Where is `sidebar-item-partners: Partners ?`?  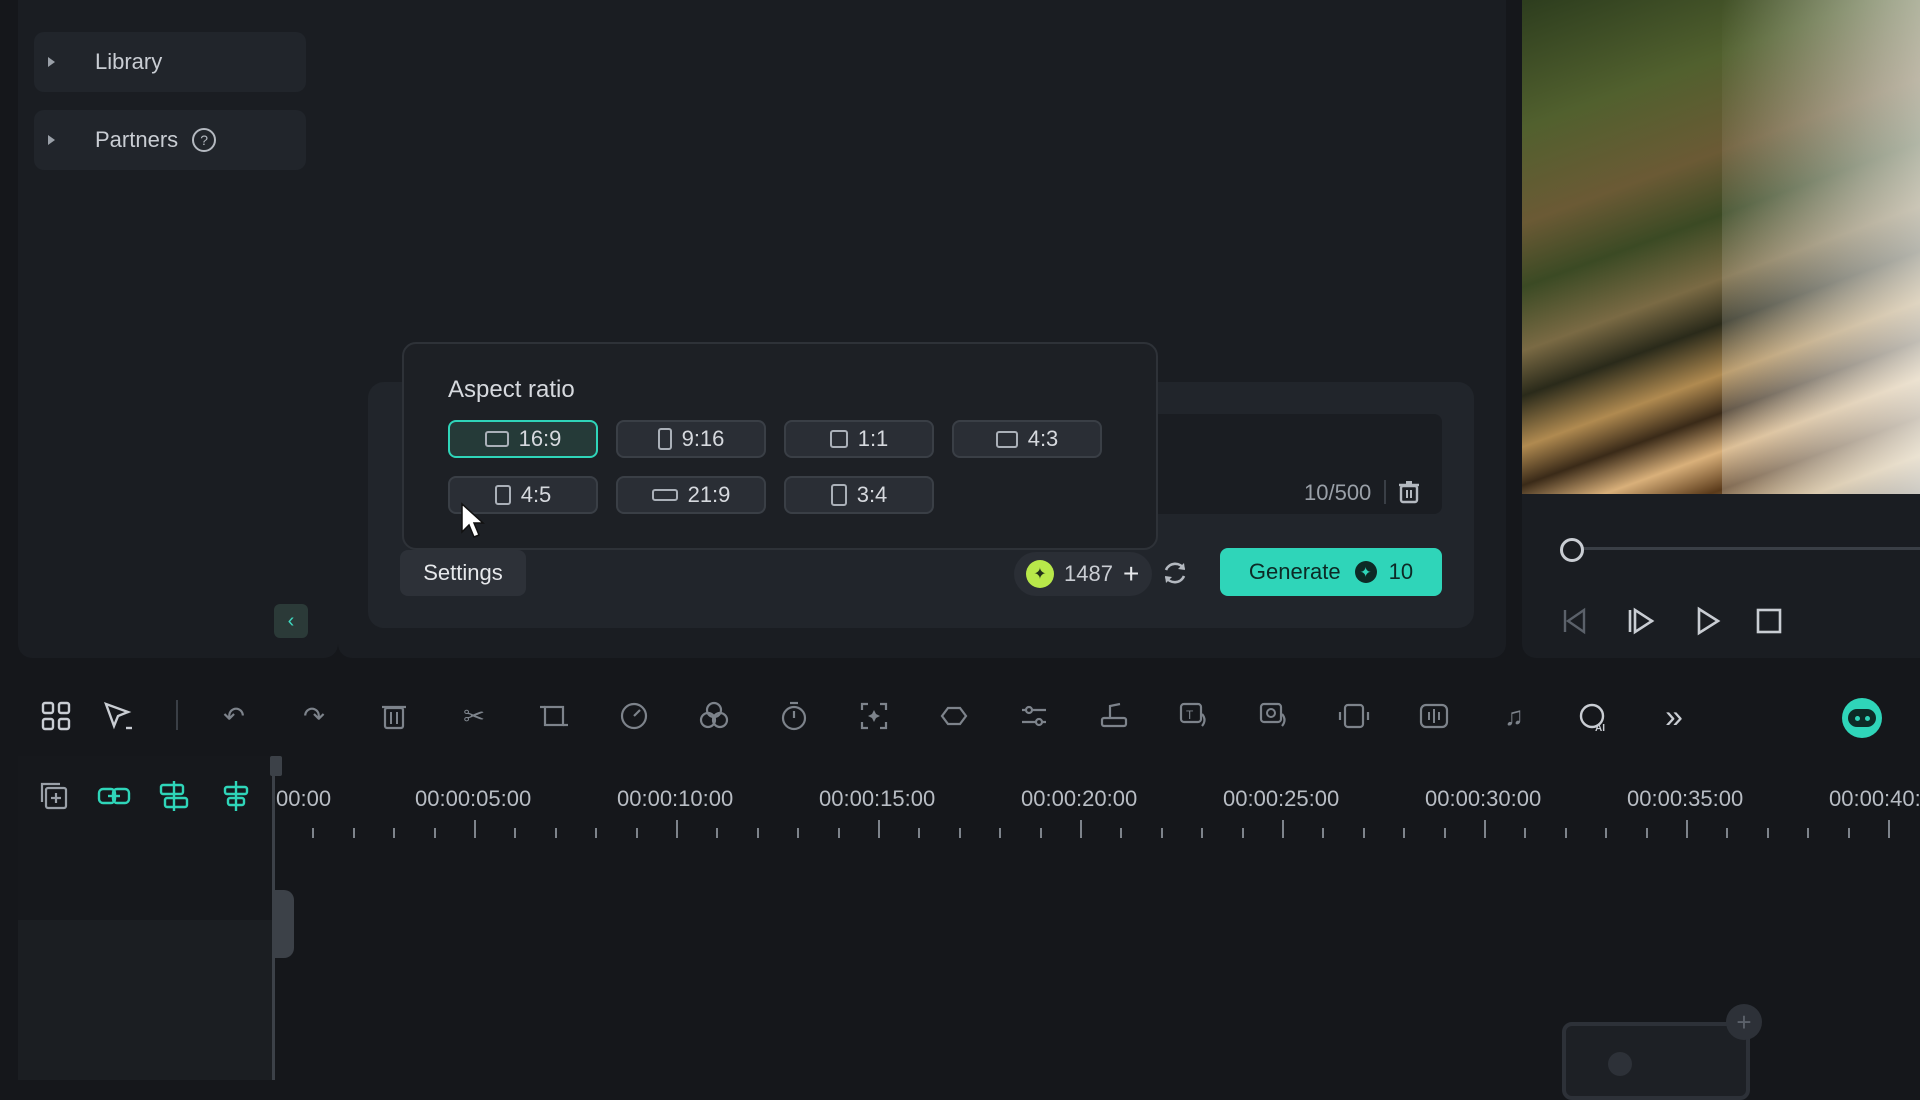
sidebar-item-partners: Partners ? is located at coordinates (170, 140).